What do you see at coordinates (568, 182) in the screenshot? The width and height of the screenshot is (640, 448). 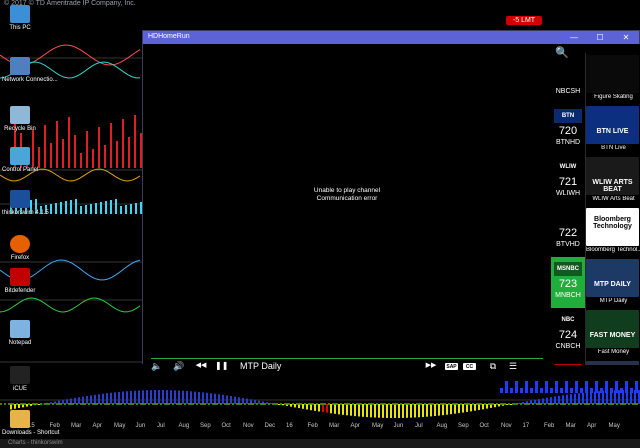 I see `channel-number: 721` at bounding box center [568, 182].